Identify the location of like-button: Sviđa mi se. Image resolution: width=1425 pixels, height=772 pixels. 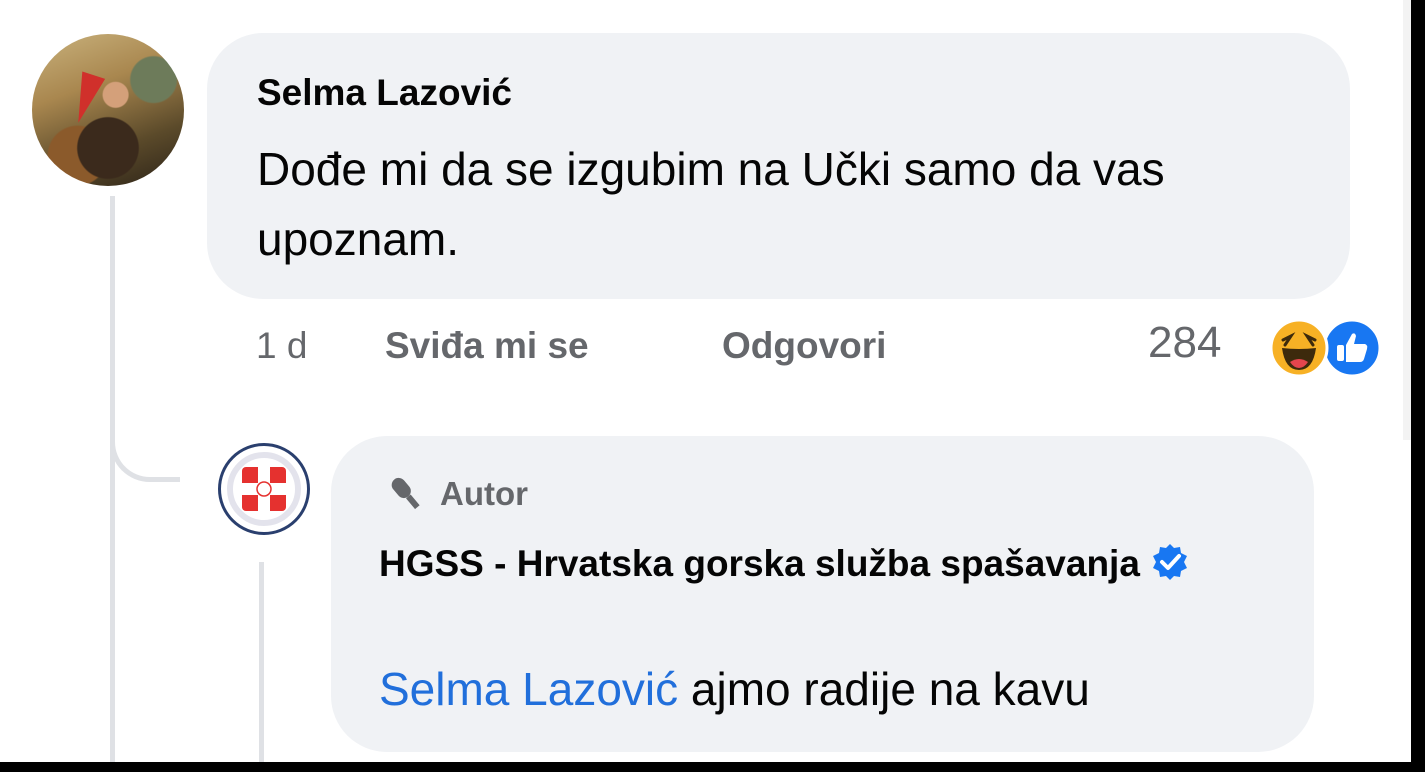
(487, 346).